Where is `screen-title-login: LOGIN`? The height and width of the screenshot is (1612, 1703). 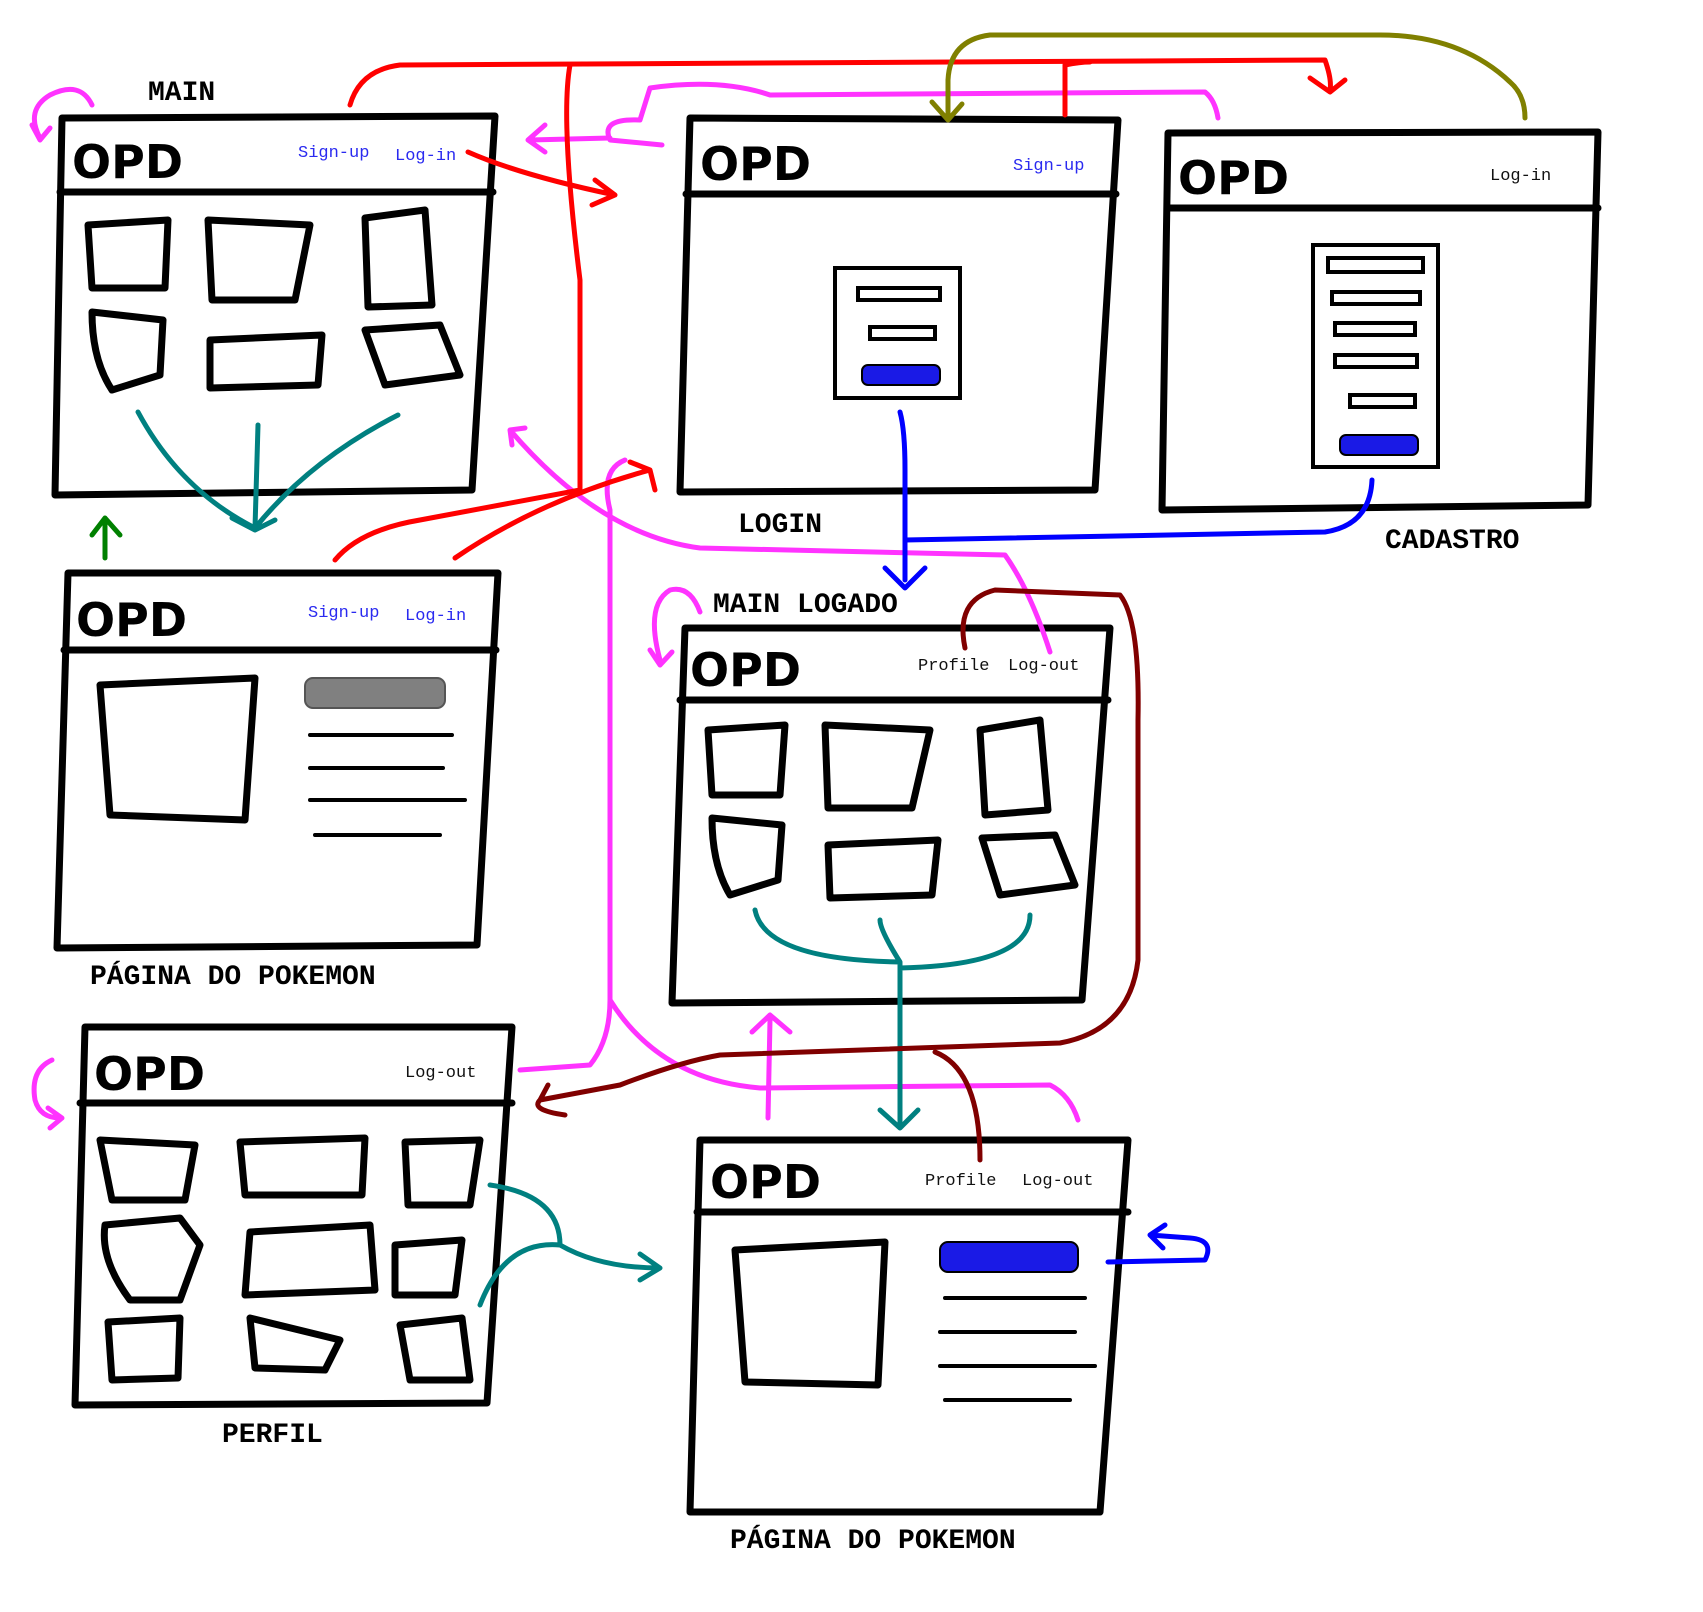
screen-title-login: LOGIN is located at coordinates (780, 525).